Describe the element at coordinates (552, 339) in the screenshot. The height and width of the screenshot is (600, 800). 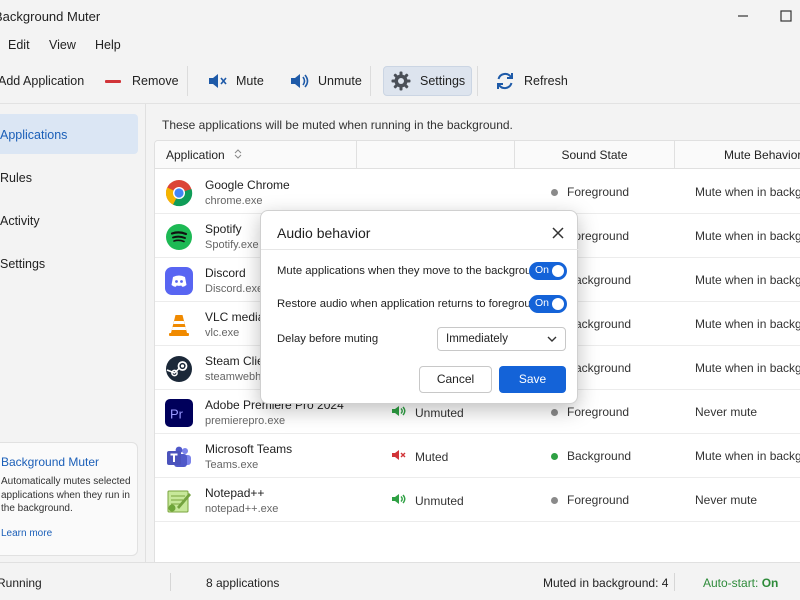
I see `chevron-down-icon` at that location.